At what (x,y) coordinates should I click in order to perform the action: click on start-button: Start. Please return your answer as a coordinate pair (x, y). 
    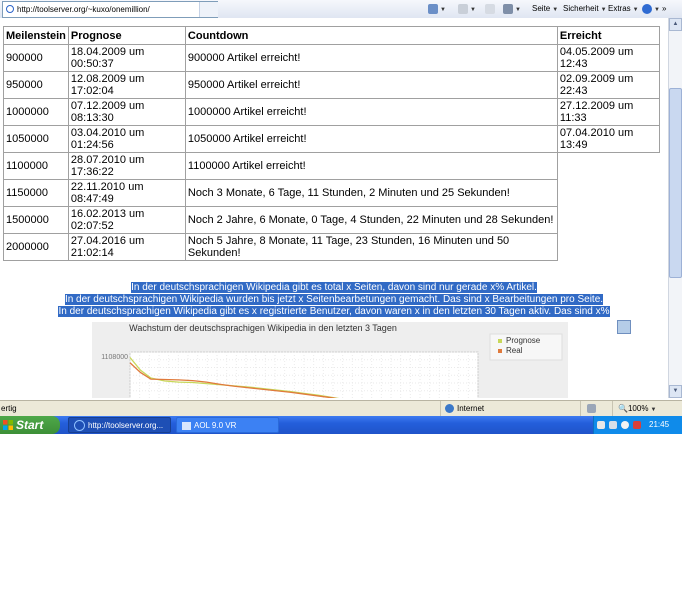
    Looking at the image, I should click on (30, 425).